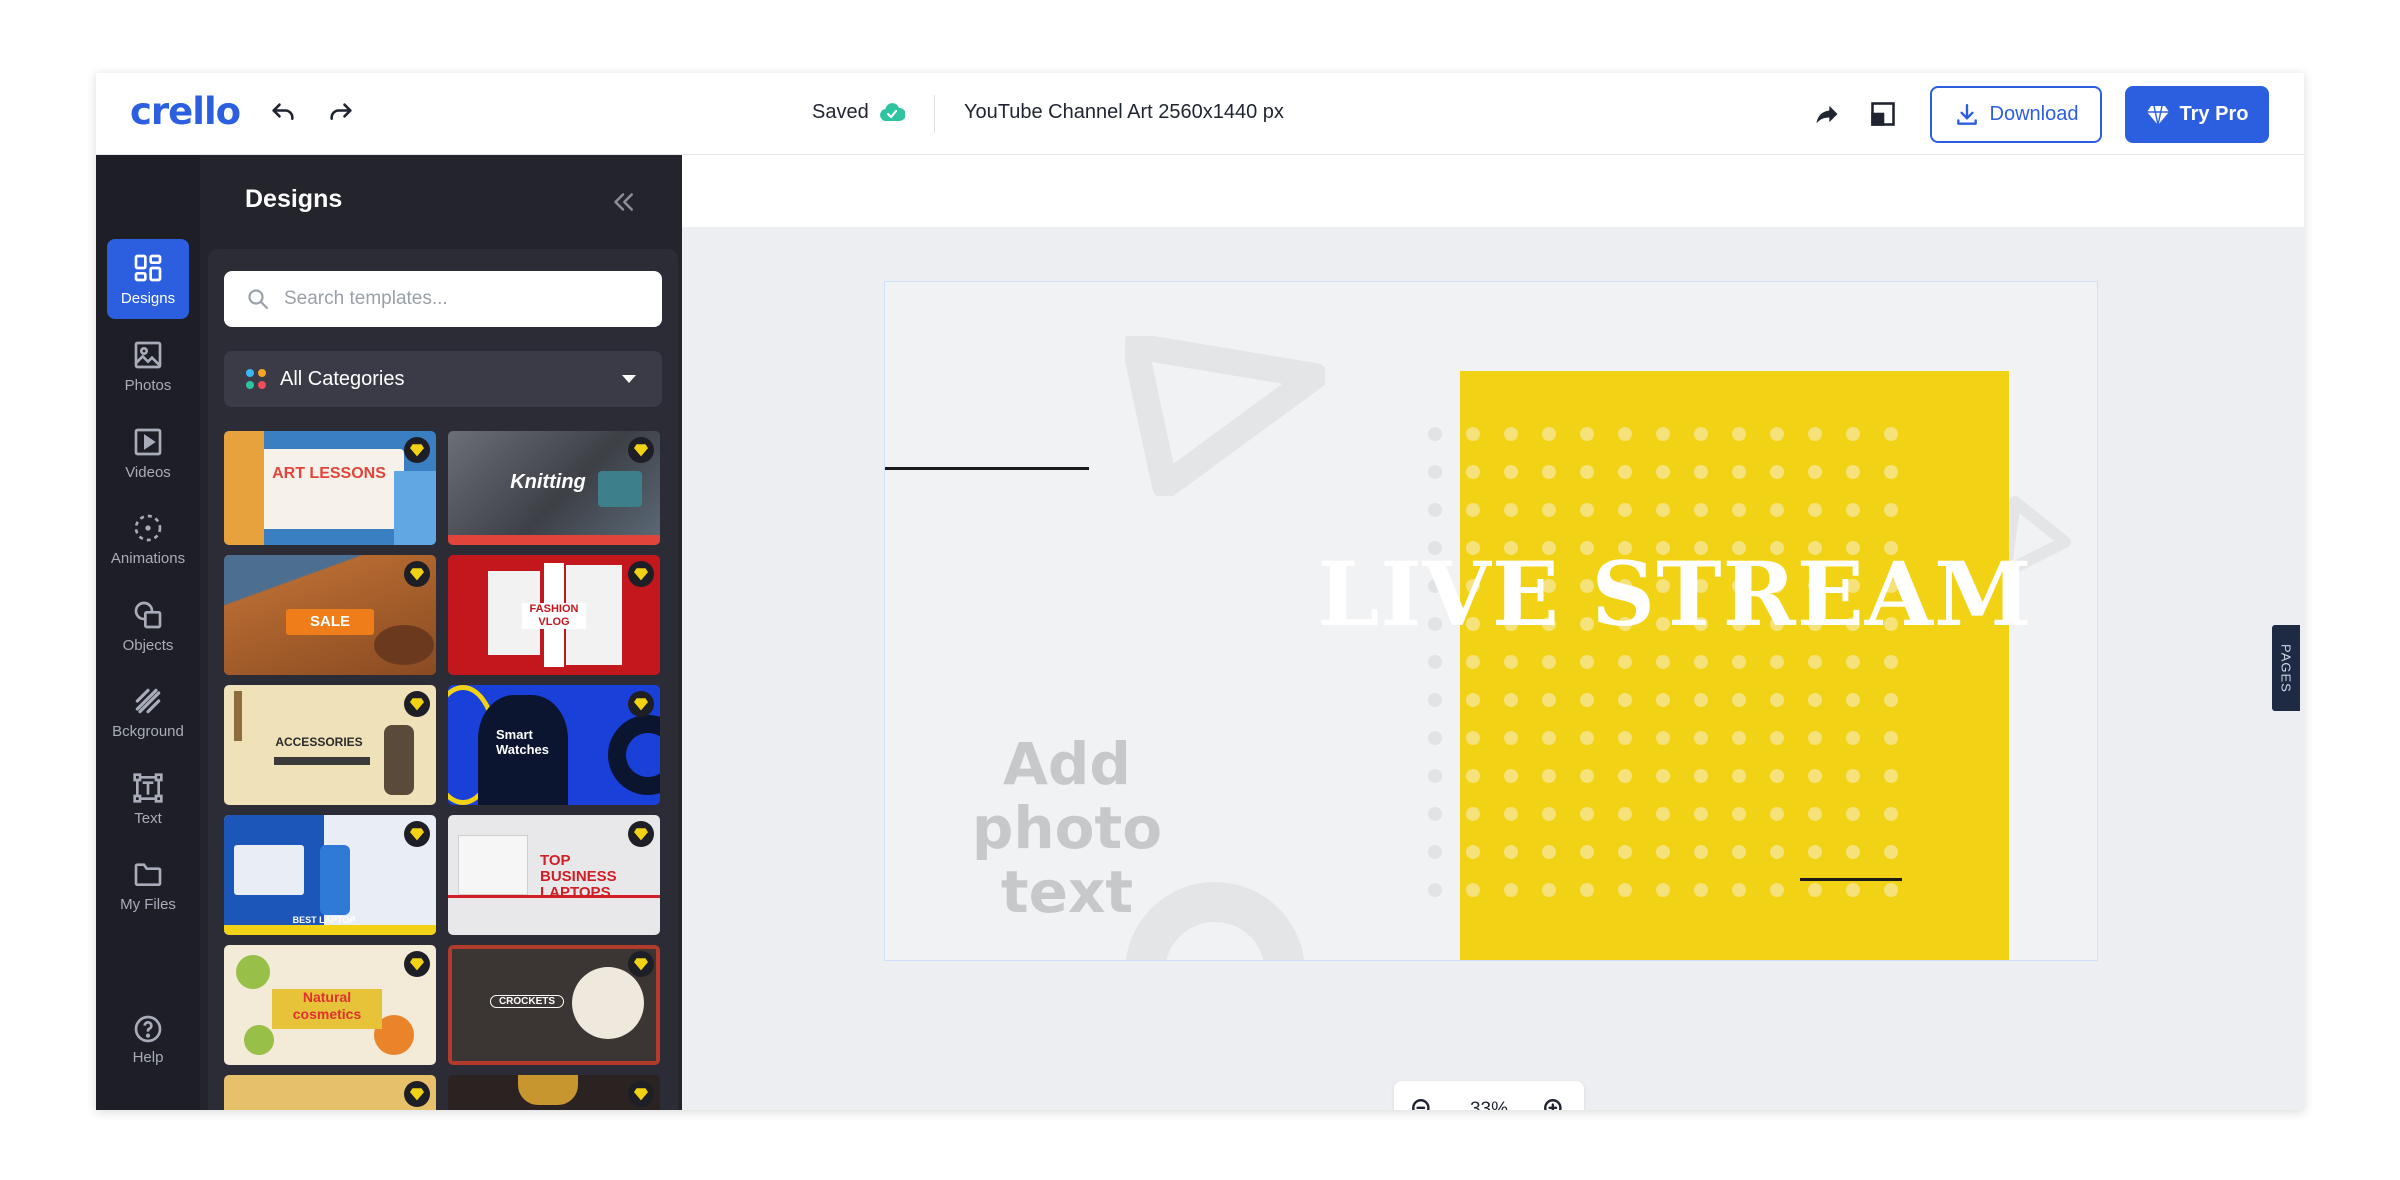 This screenshot has width=2400, height=1180. What do you see at coordinates (629, 379) in the screenshot?
I see `chevron-down-icon` at bounding box center [629, 379].